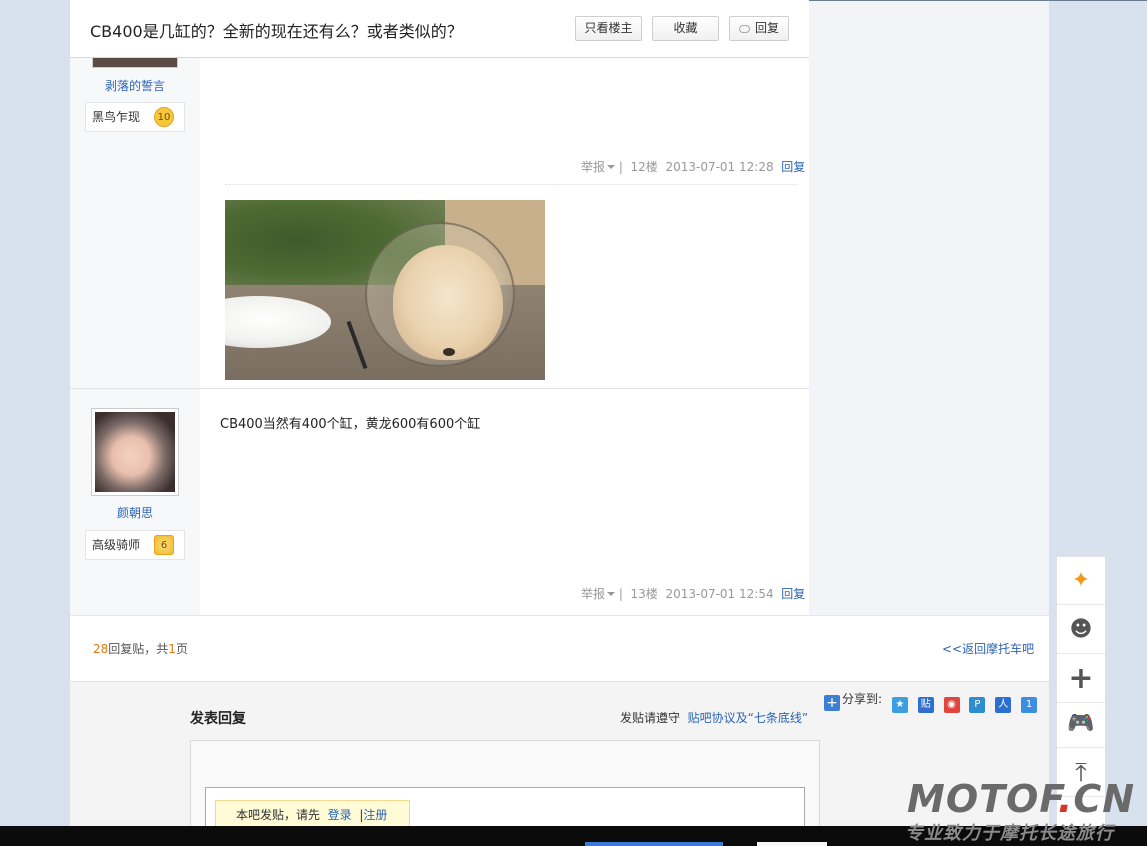 This screenshot has width=1147, height=846. What do you see at coordinates (276, 31) in the screenshot?
I see `thread-title: CB400是几缸的？全新的现在还有么？或者类似的？` at bounding box center [276, 31].